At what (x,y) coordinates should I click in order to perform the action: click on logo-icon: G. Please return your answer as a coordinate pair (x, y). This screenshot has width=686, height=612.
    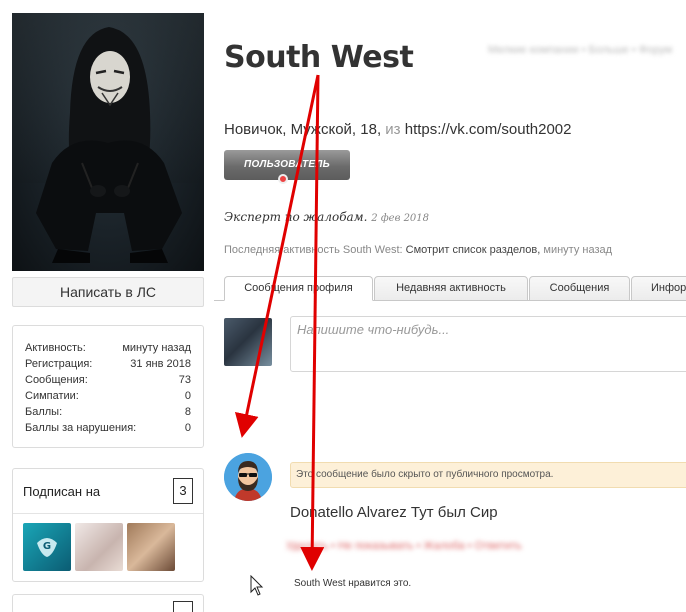
    Looking at the image, I should click on (47, 547).